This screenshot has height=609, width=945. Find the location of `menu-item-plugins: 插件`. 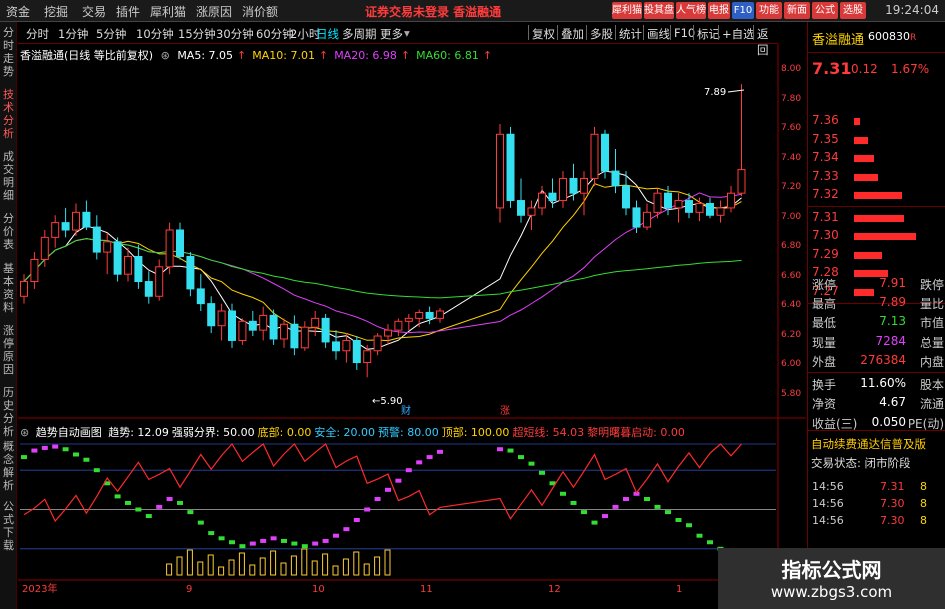

menu-item-plugins: 插件 is located at coordinates (128, 11).